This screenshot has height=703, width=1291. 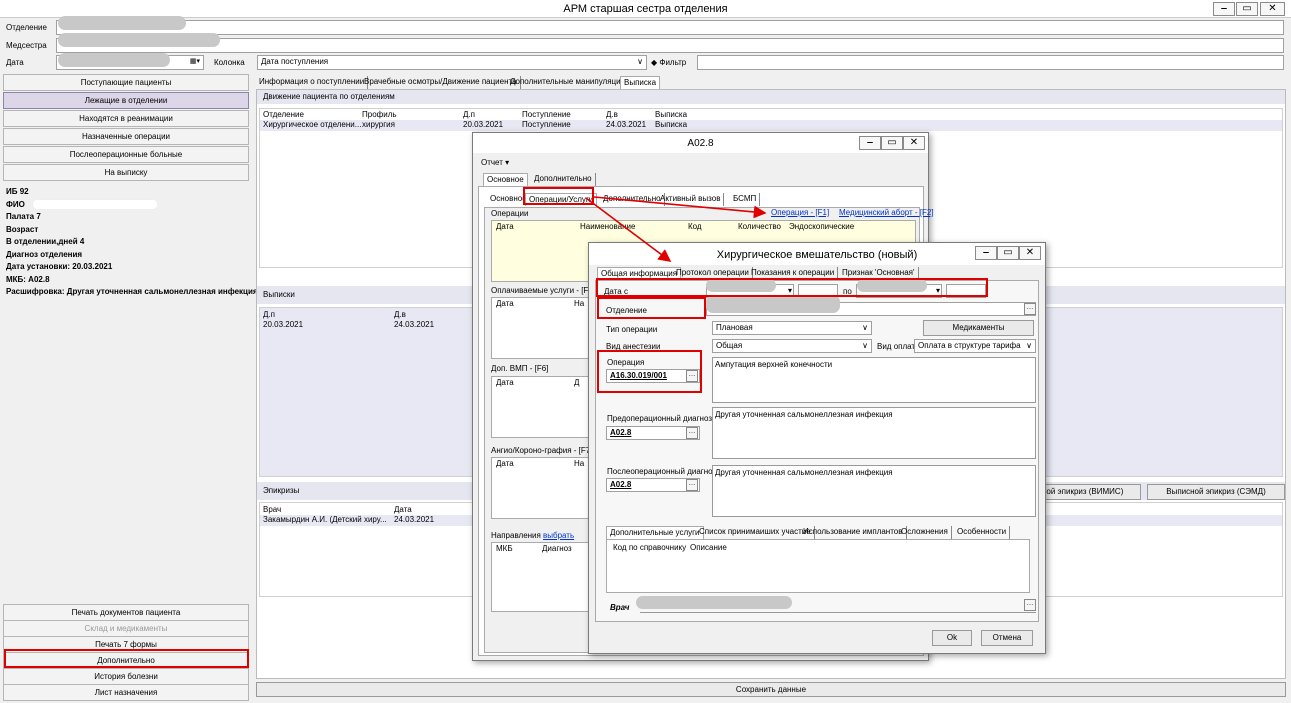 I want to click on time-to-field, so click(x=966, y=291).